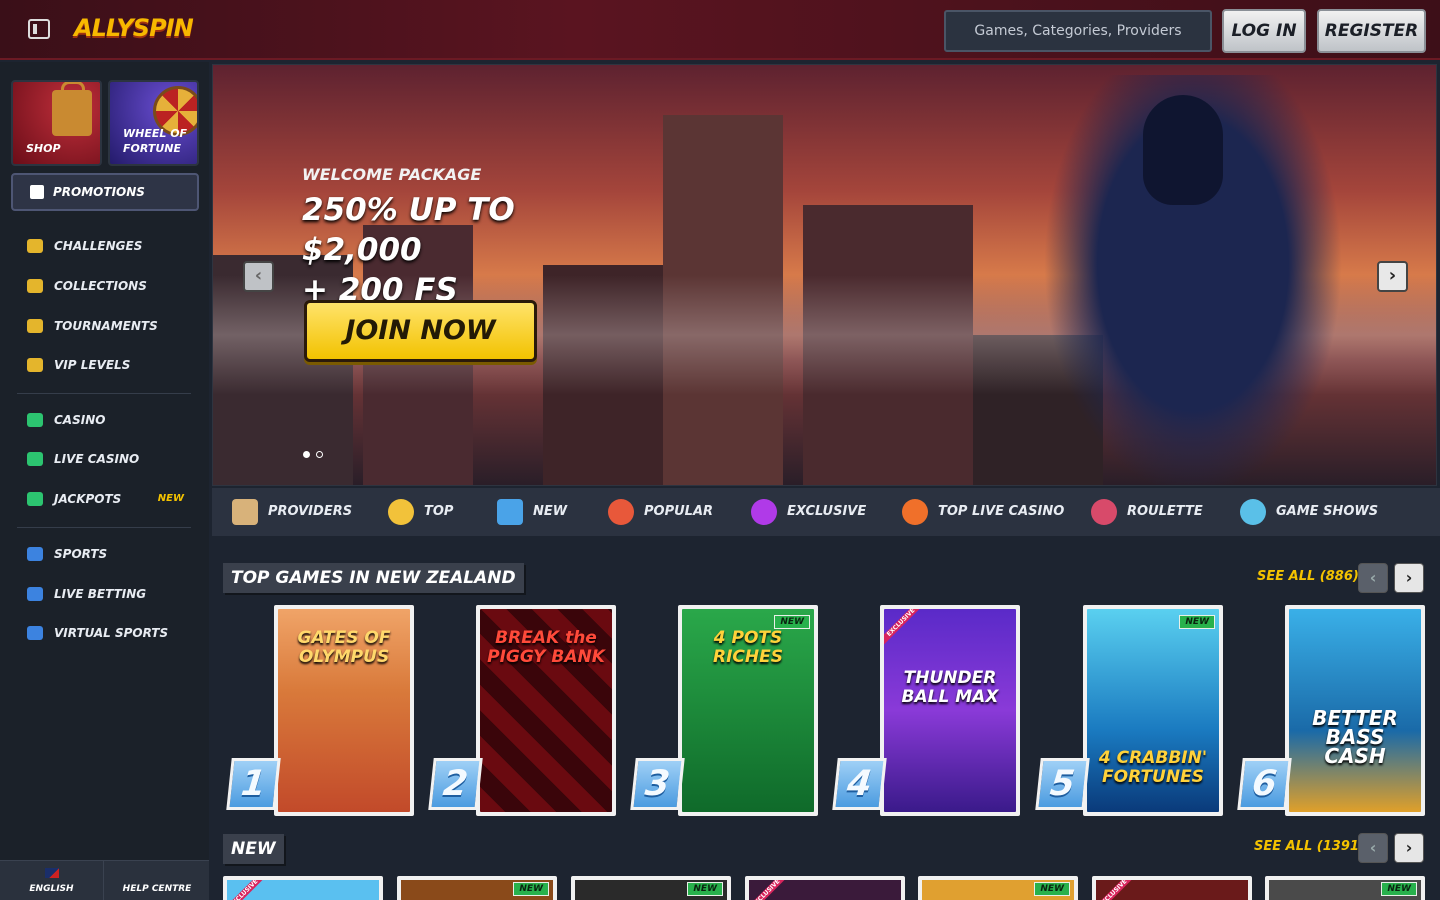  What do you see at coordinates (104, 326) in the screenshot?
I see `sidebar-item-tournaments: TOURNAMENTS` at bounding box center [104, 326].